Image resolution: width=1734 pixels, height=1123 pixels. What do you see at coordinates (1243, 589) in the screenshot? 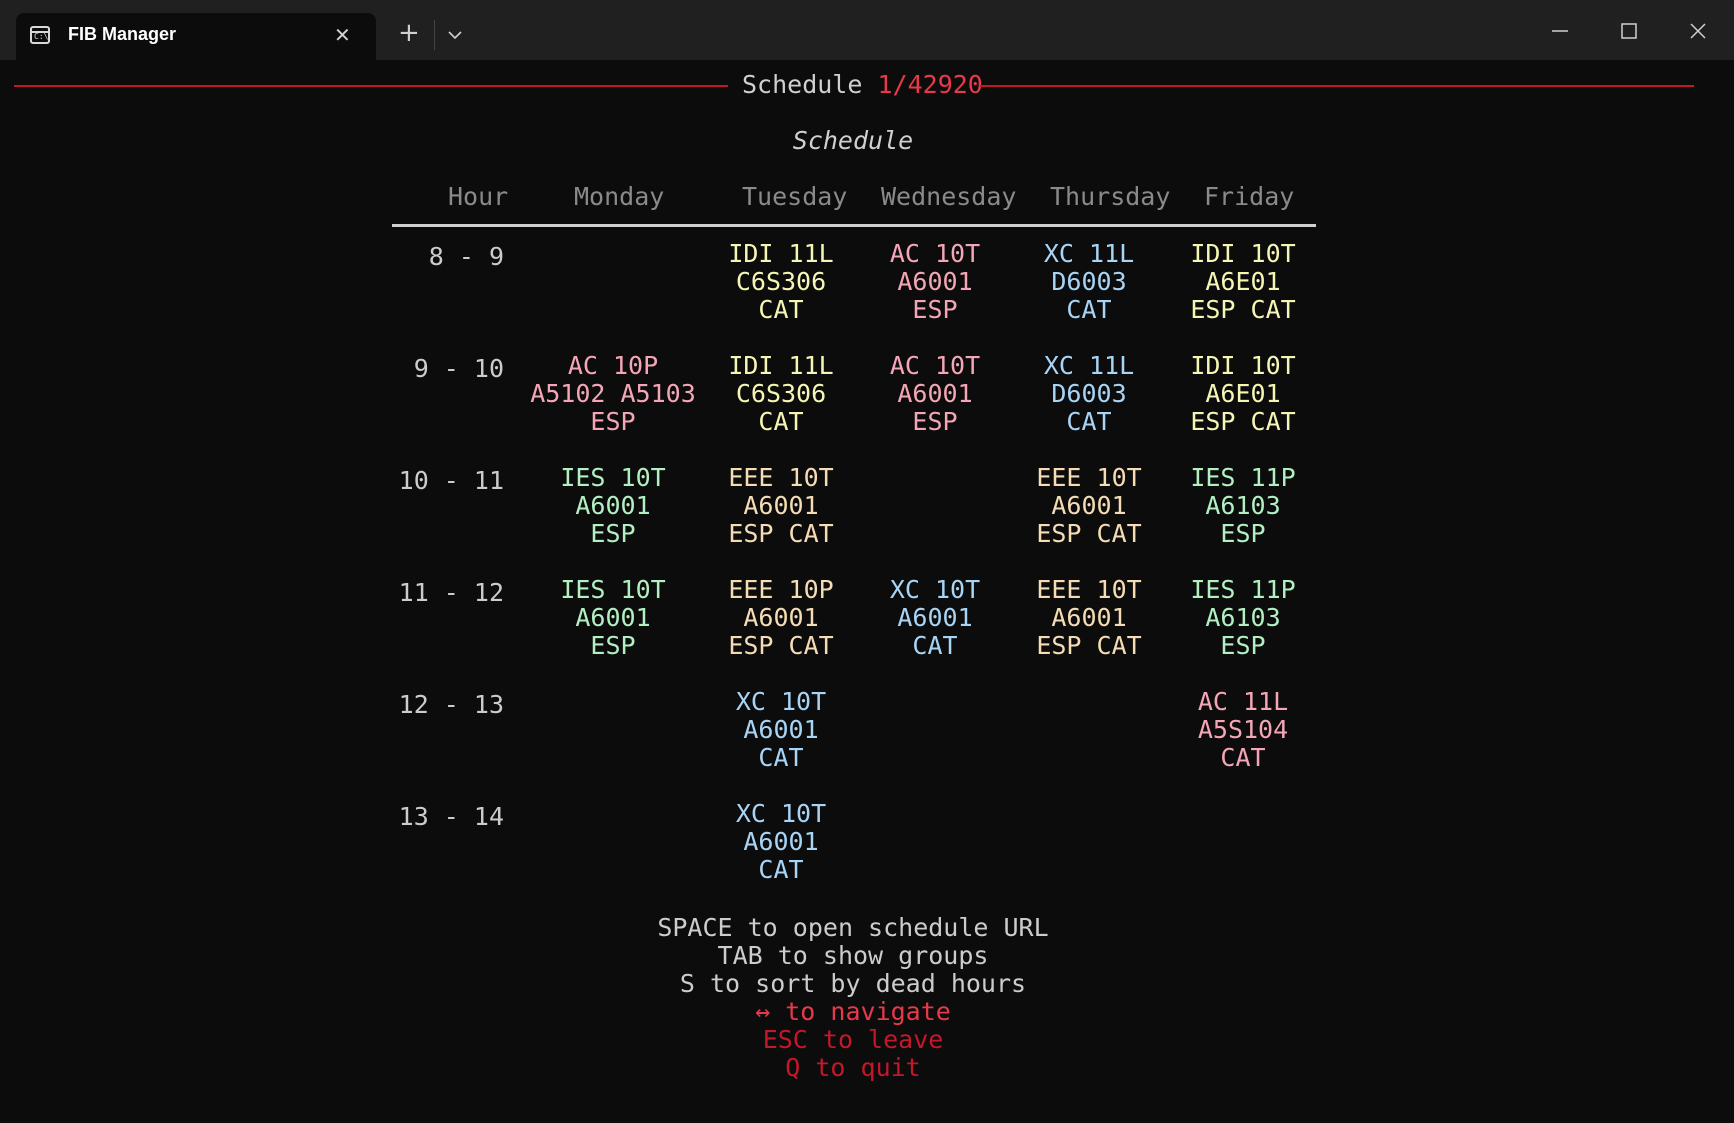
I see `class-subject: IES 11P` at bounding box center [1243, 589].